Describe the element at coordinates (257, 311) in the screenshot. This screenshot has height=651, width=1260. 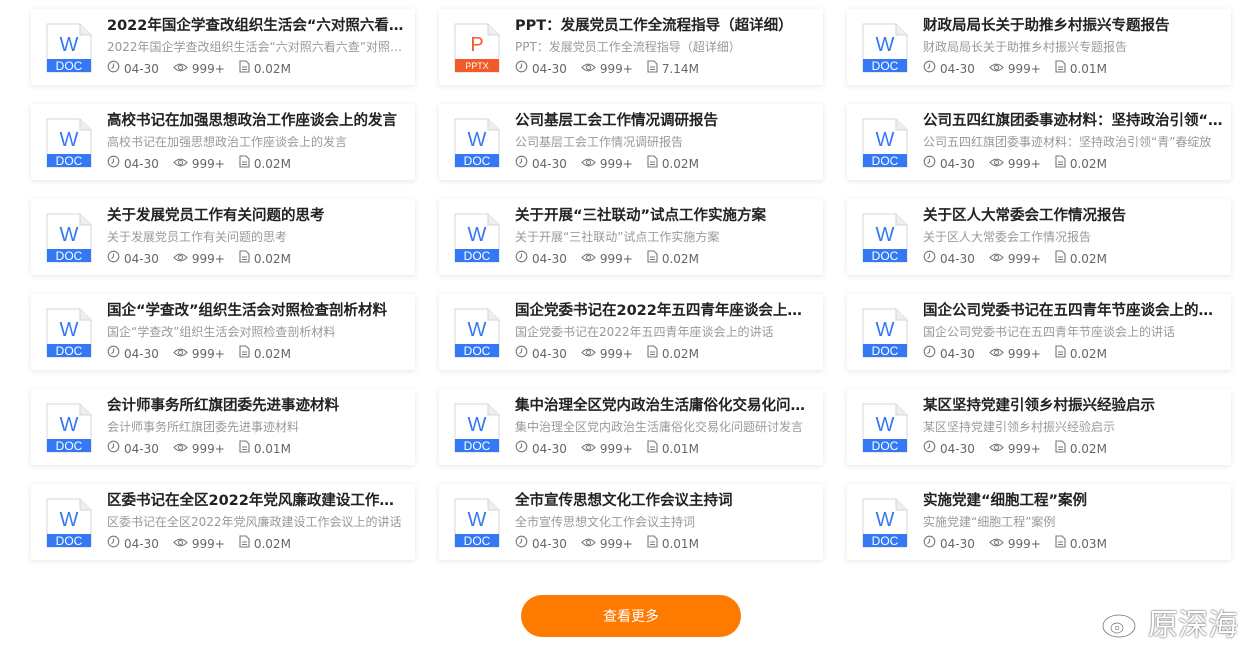
I see `doc-title: 国企“学查改”组织生活会对照检查剖析材料` at that location.